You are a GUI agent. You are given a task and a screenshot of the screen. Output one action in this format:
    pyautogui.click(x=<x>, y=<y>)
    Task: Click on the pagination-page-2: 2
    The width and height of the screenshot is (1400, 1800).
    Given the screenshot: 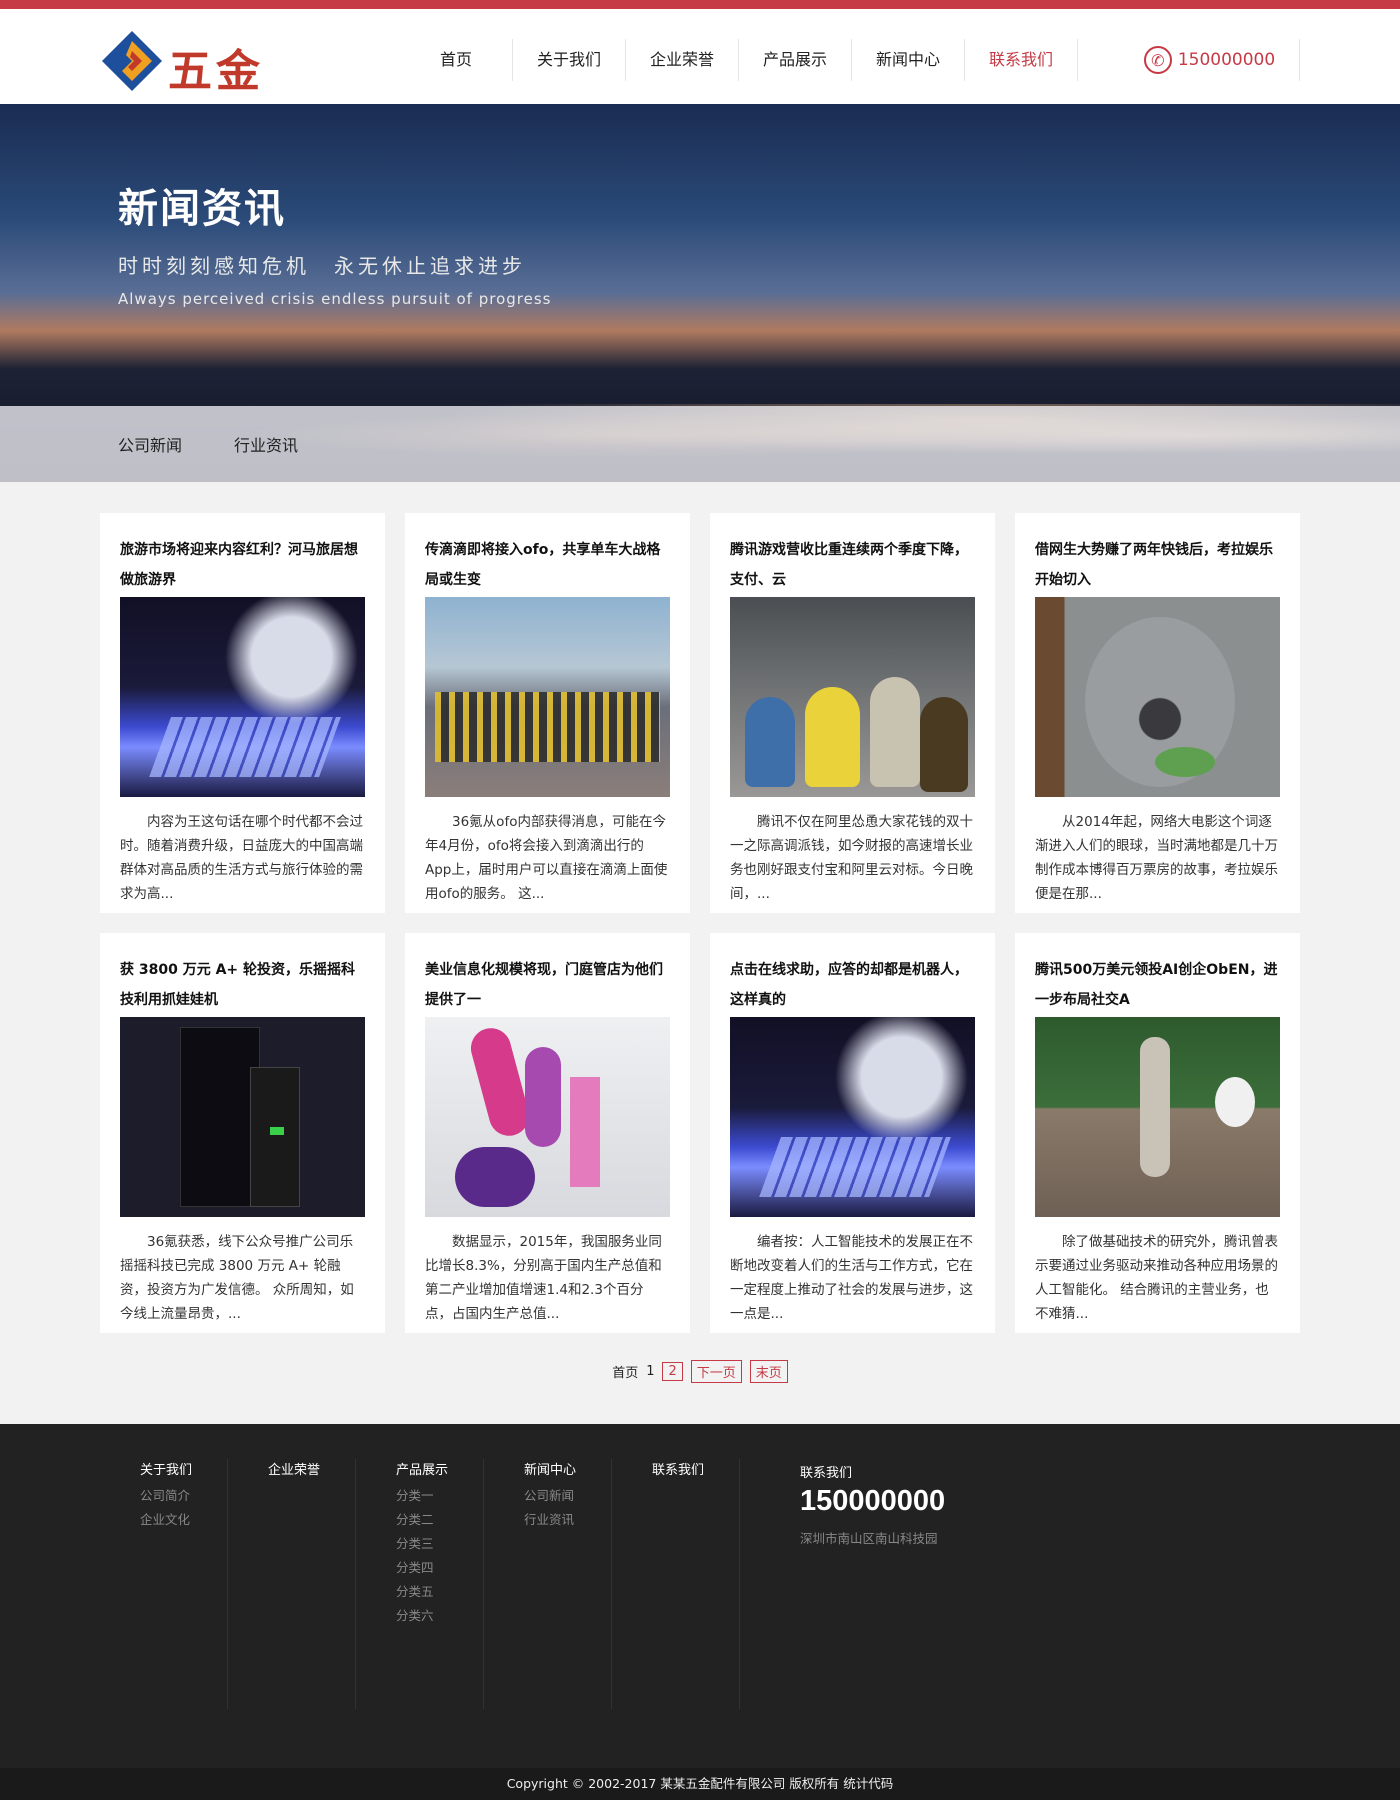 What is the action you would take?
    pyautogui.click(x=672, y=1371)
    